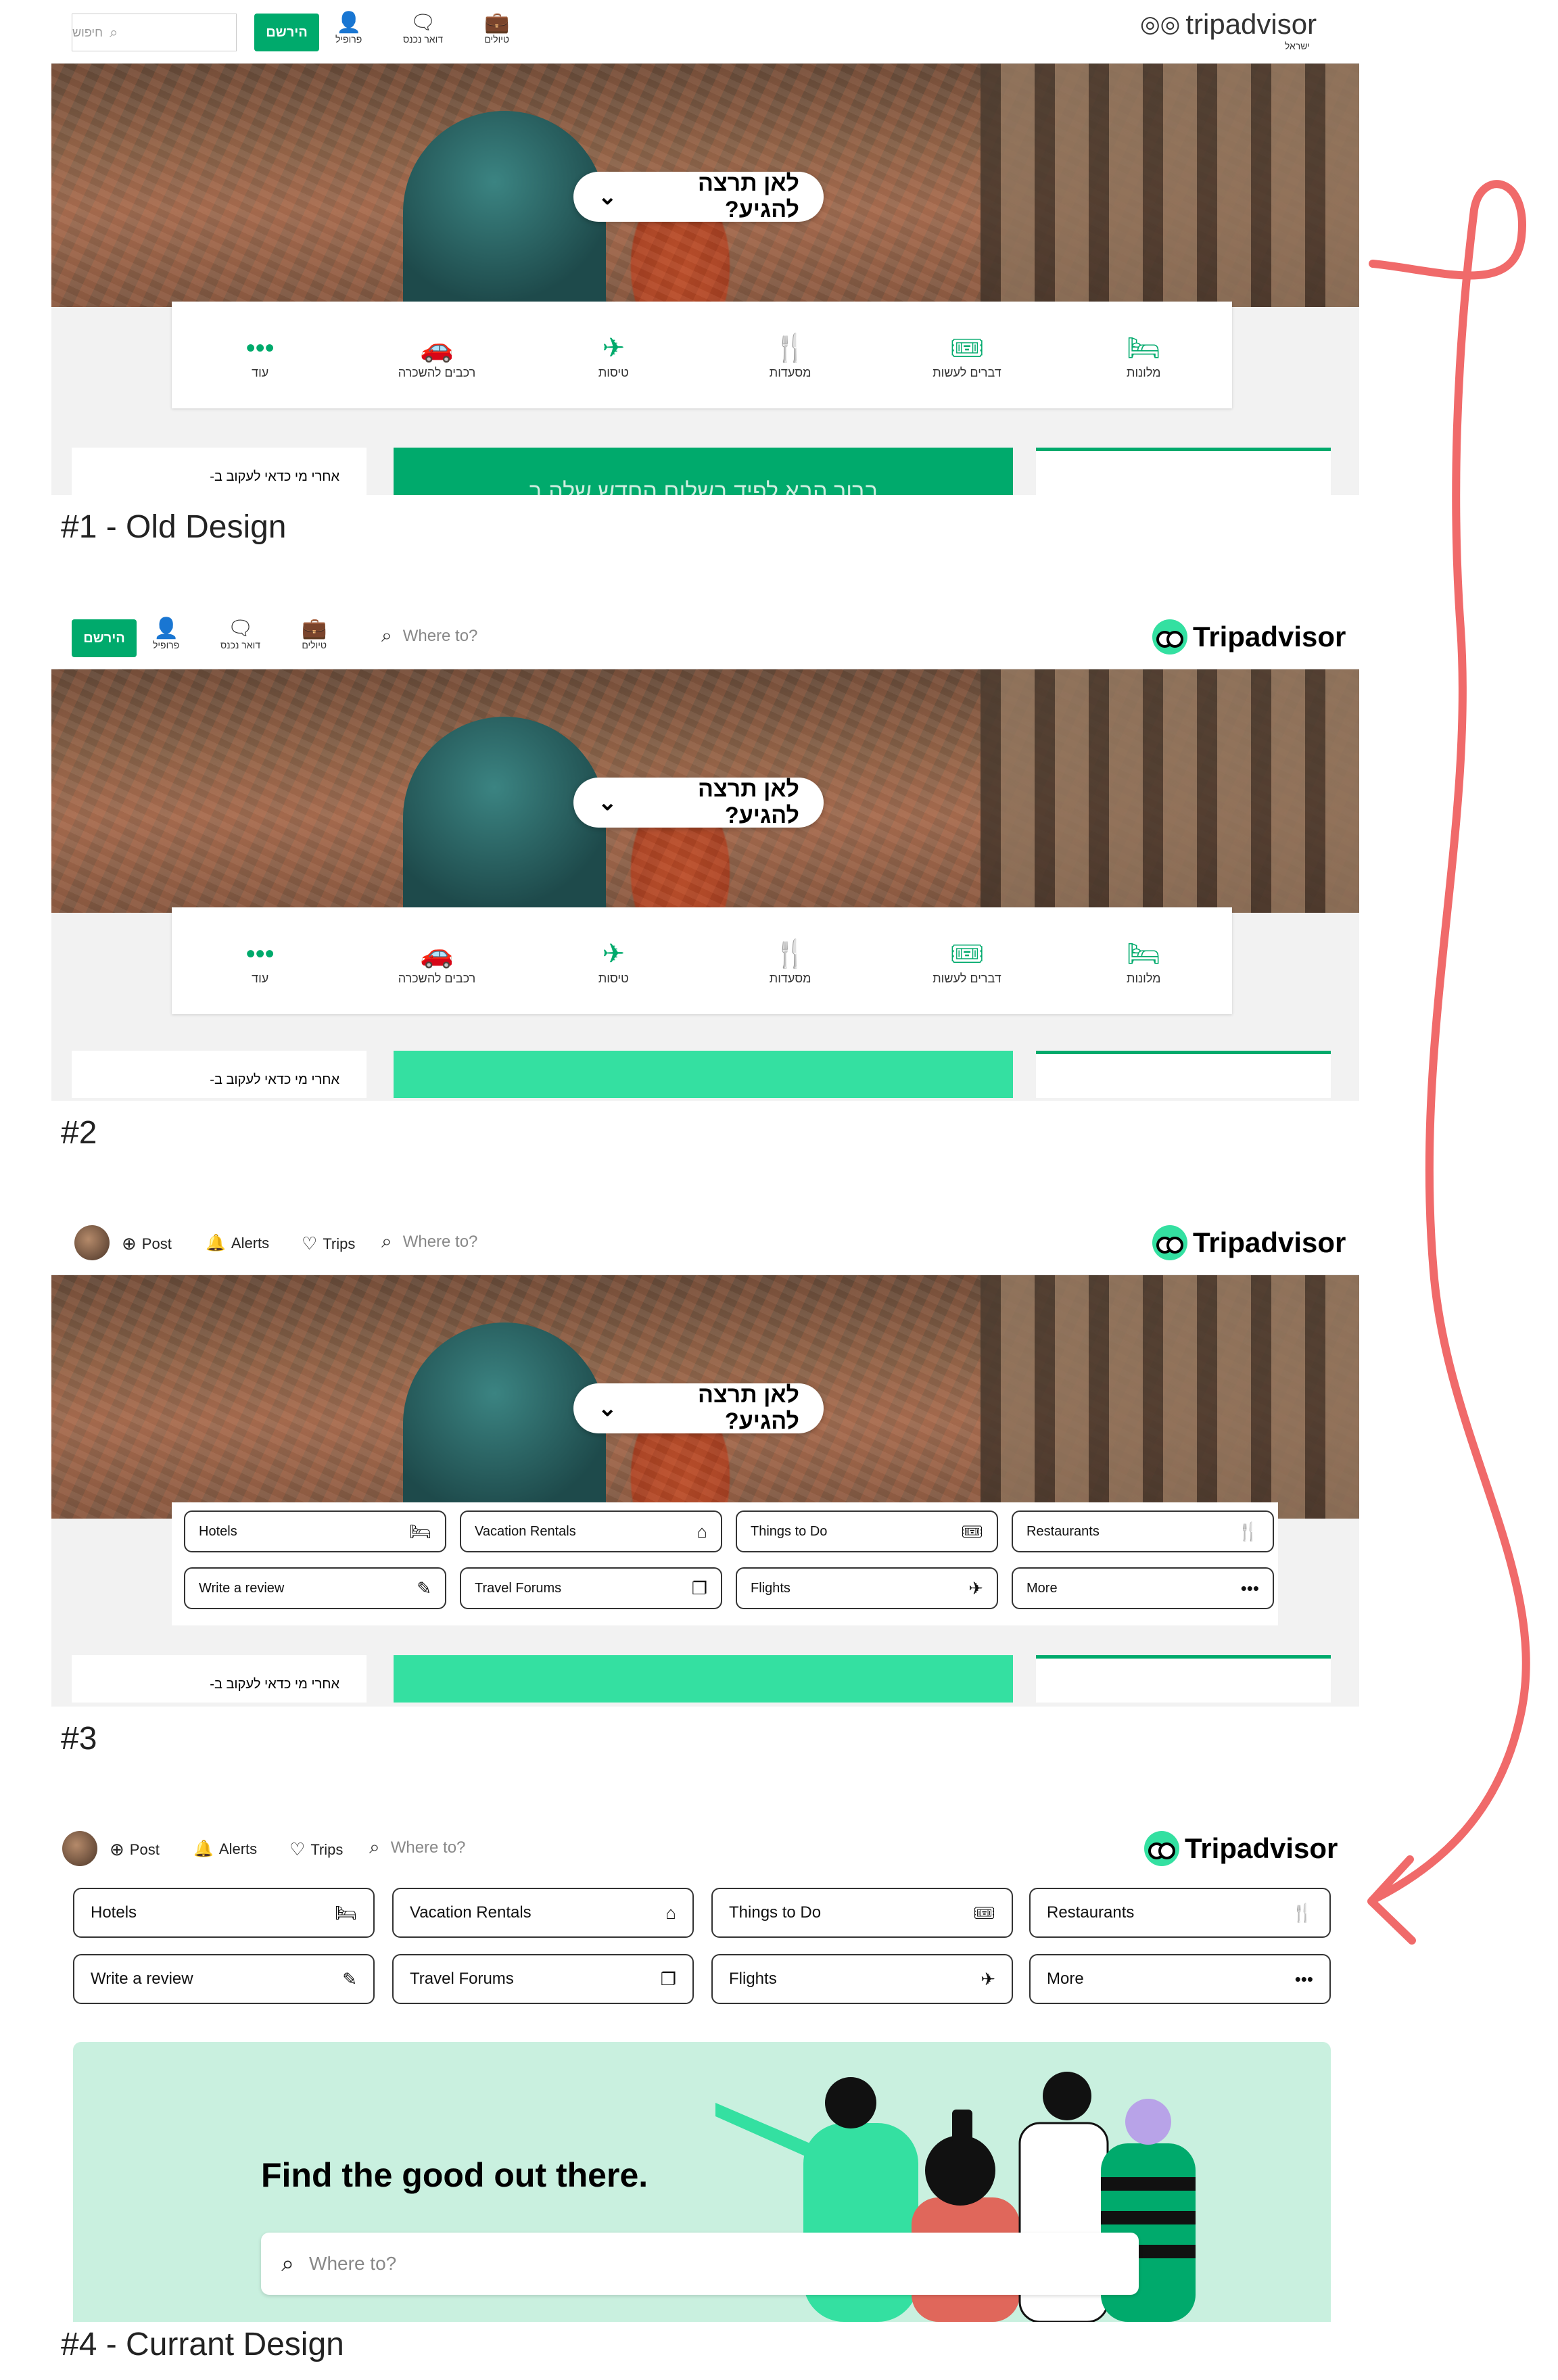 The image size is (1558, 2380). What do you see at coordinates (700, 2264) in the screenshot?
I see `hero-search-input: ⌕ Where to?` at bounding box center [700, 2264].